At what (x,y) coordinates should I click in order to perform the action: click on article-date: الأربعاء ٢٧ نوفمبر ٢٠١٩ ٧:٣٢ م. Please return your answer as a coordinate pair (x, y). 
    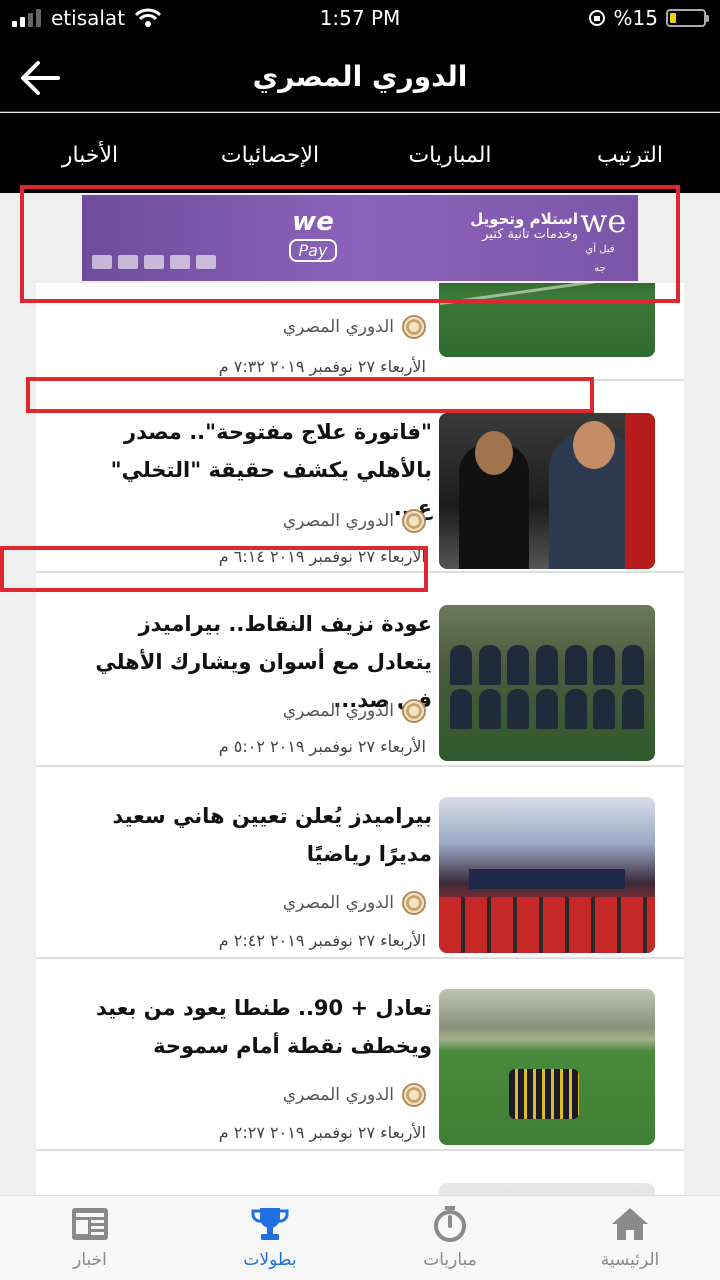
    Looking at the image, I should click on (322, 366).